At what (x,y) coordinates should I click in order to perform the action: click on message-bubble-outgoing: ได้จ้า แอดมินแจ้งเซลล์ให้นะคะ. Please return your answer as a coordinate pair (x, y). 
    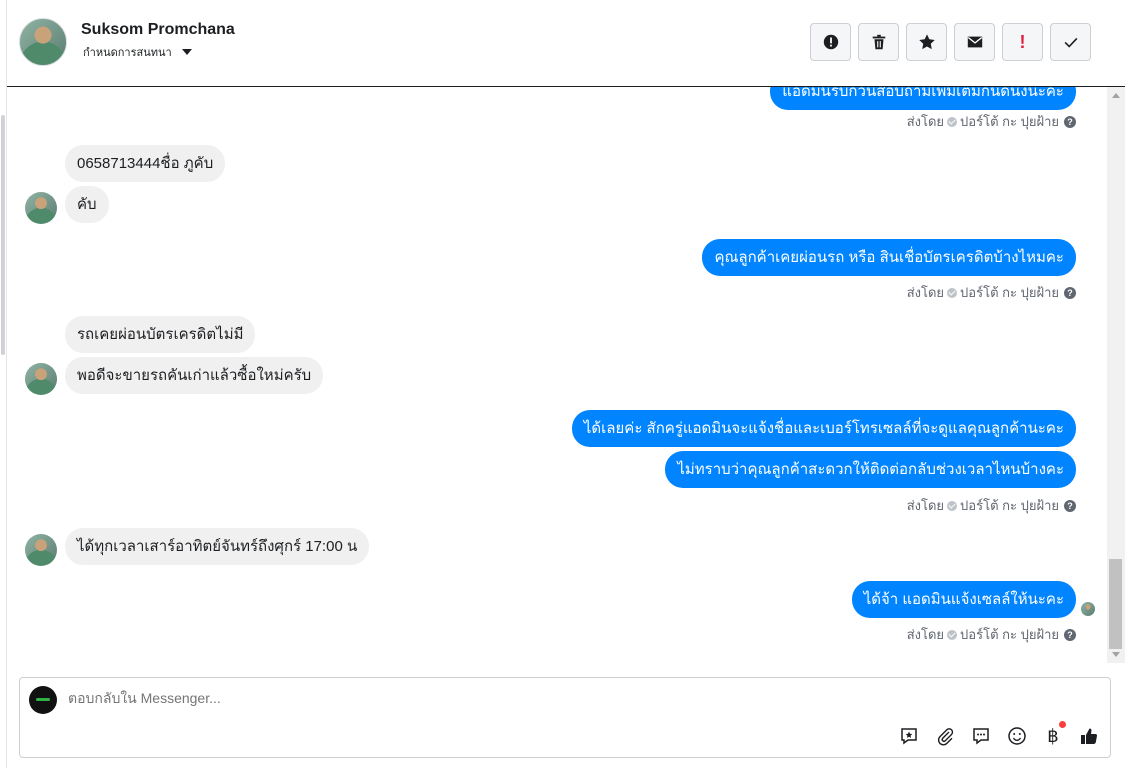
    Looking at the image, I should click on (963, 599).